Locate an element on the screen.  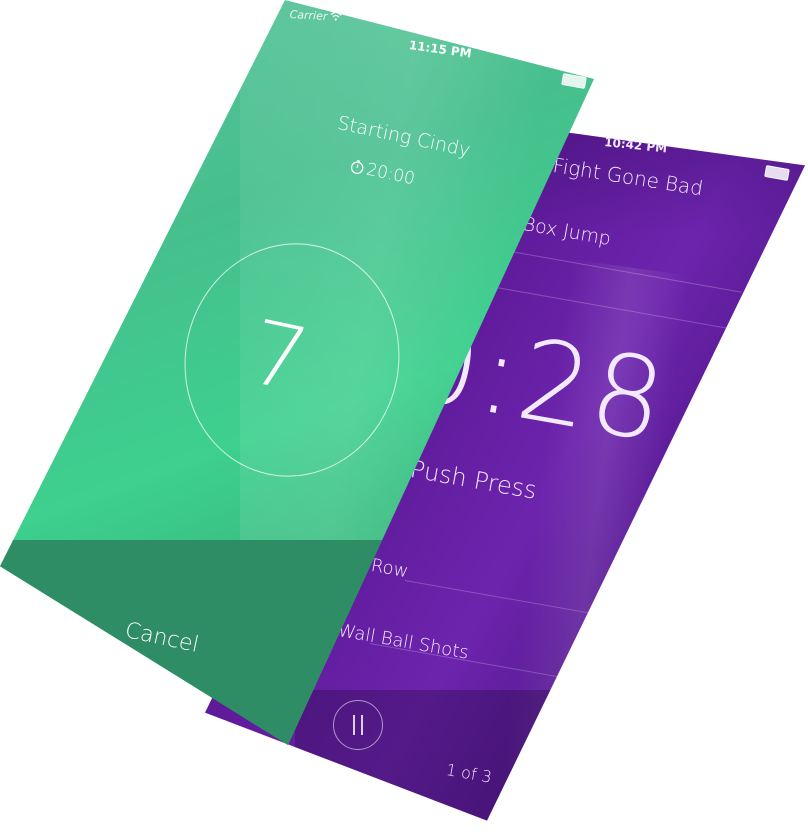
carrier-label: Carrier is located at coordinates (308, 15).